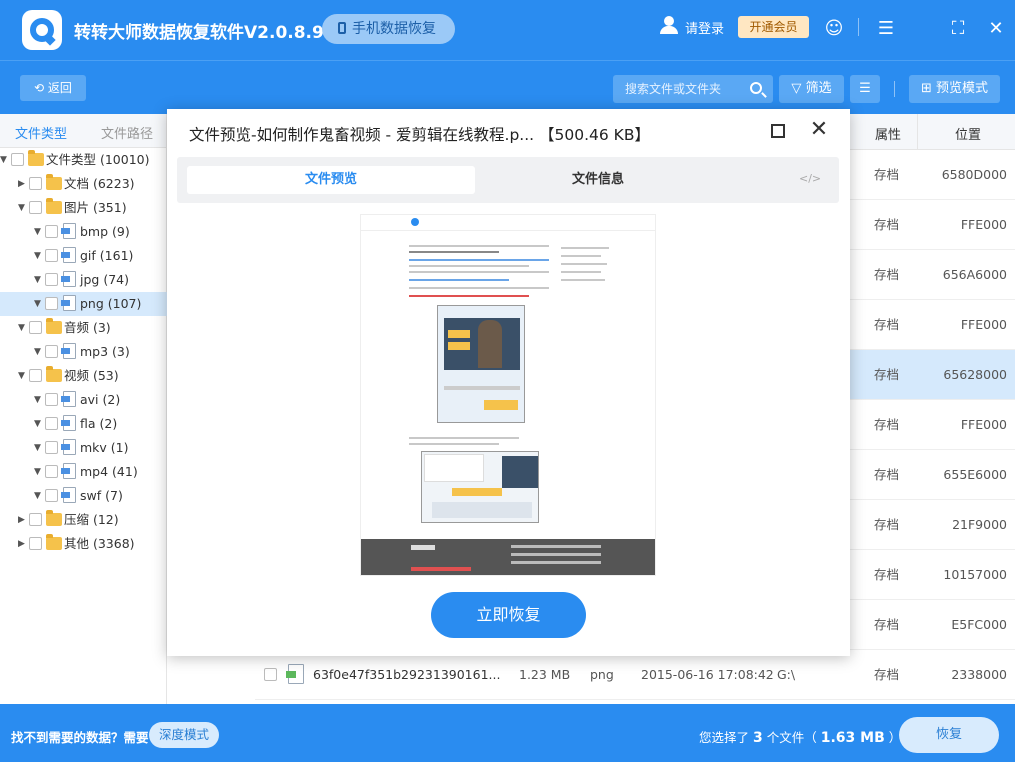 Image resolution: width=1015 pixels, height=762 pixels. Describe the element at coordinates (507, 87) in the screenshot. I see `toolbar: ⟲ 返回 ▽ 筛选 ☰ ⊞ 预览模式` at that location.